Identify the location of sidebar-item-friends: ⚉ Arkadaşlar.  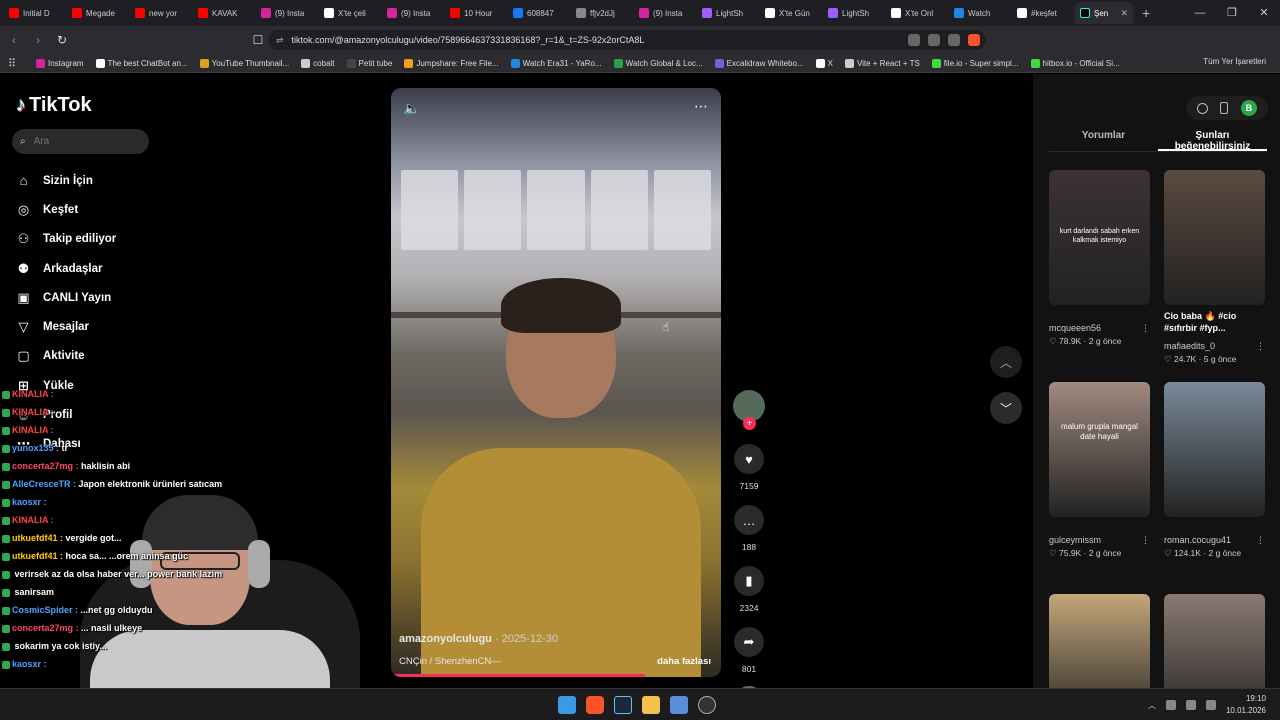
(66, 268).